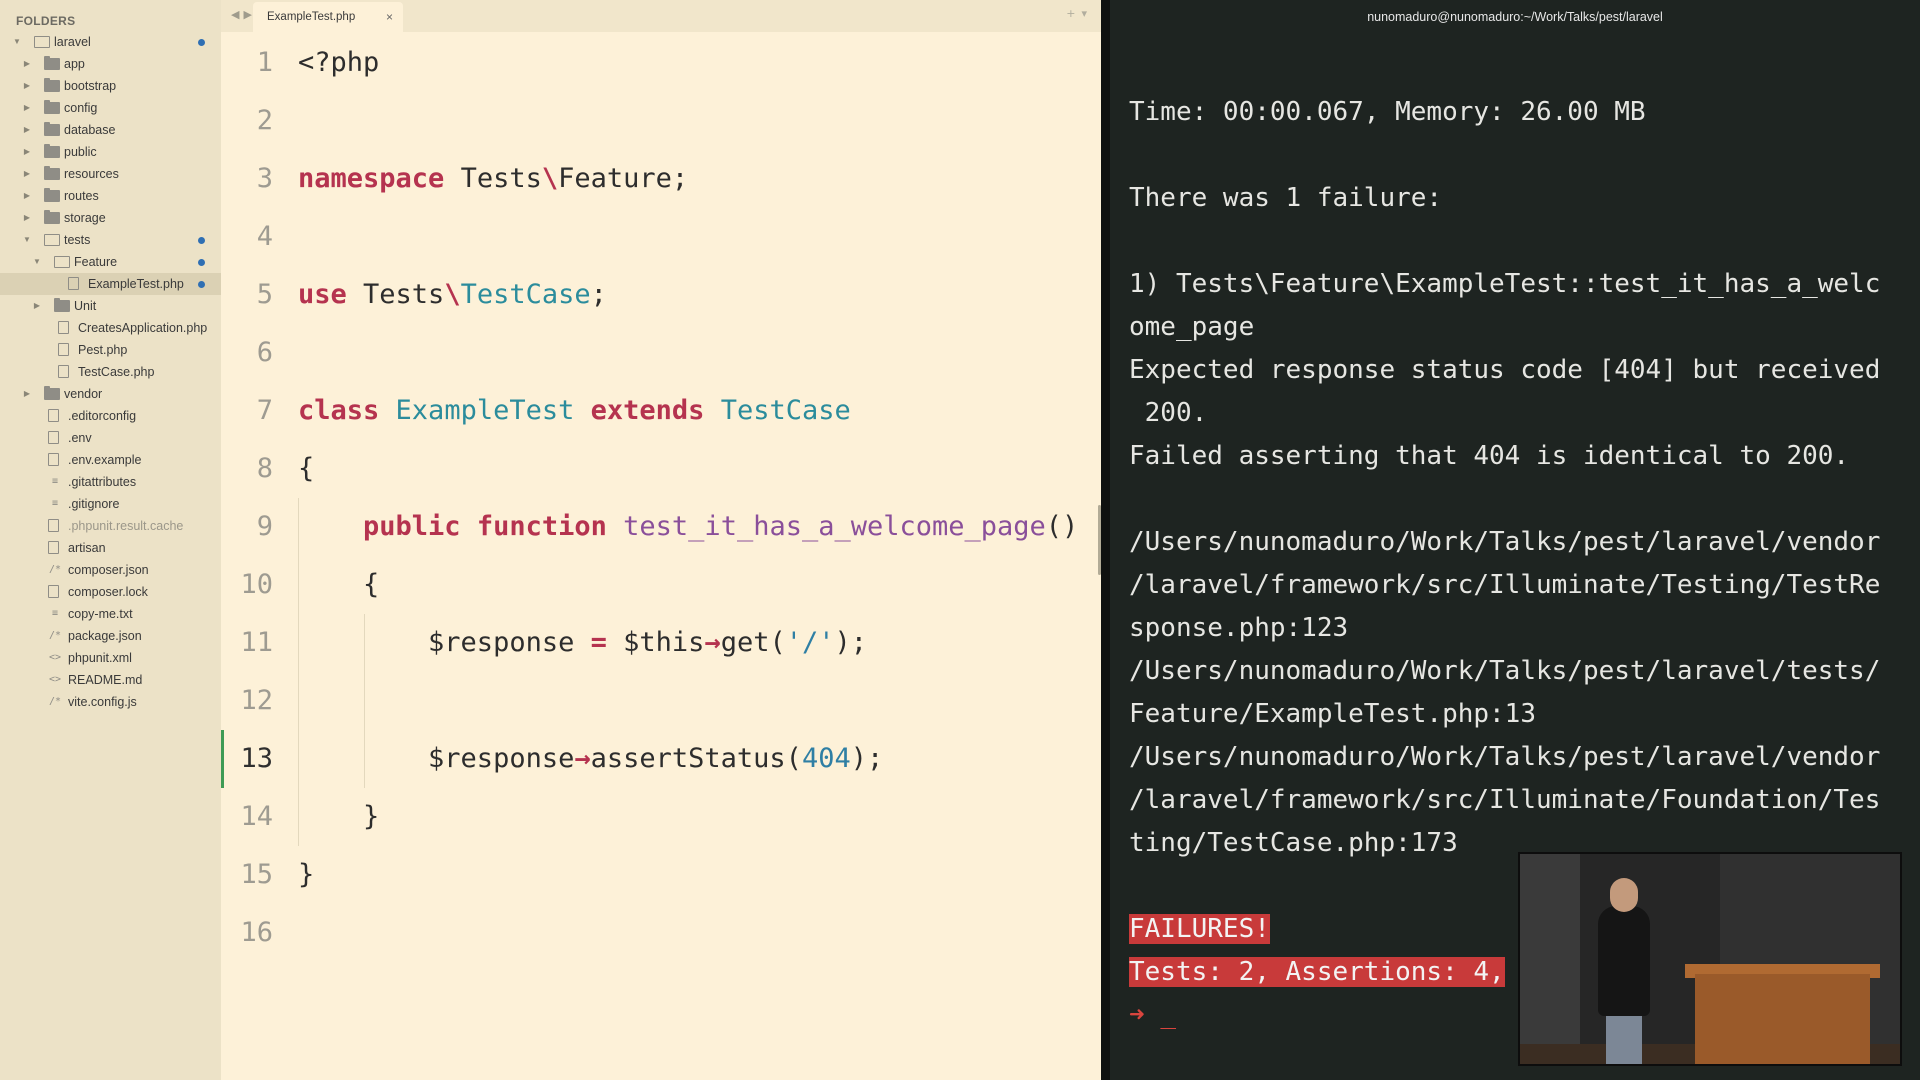 The image size is (1920, 1080). What do you see at coordinates (110, 460) in the screenshot?
I see `tree-item: .env.example` at bounding box center [110, 460].